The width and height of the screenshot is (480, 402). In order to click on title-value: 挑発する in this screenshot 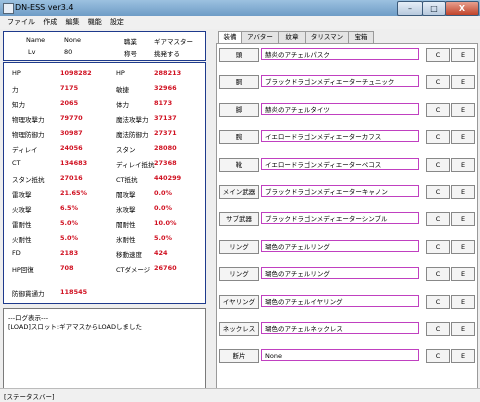, I will do `click(167, 54)`.